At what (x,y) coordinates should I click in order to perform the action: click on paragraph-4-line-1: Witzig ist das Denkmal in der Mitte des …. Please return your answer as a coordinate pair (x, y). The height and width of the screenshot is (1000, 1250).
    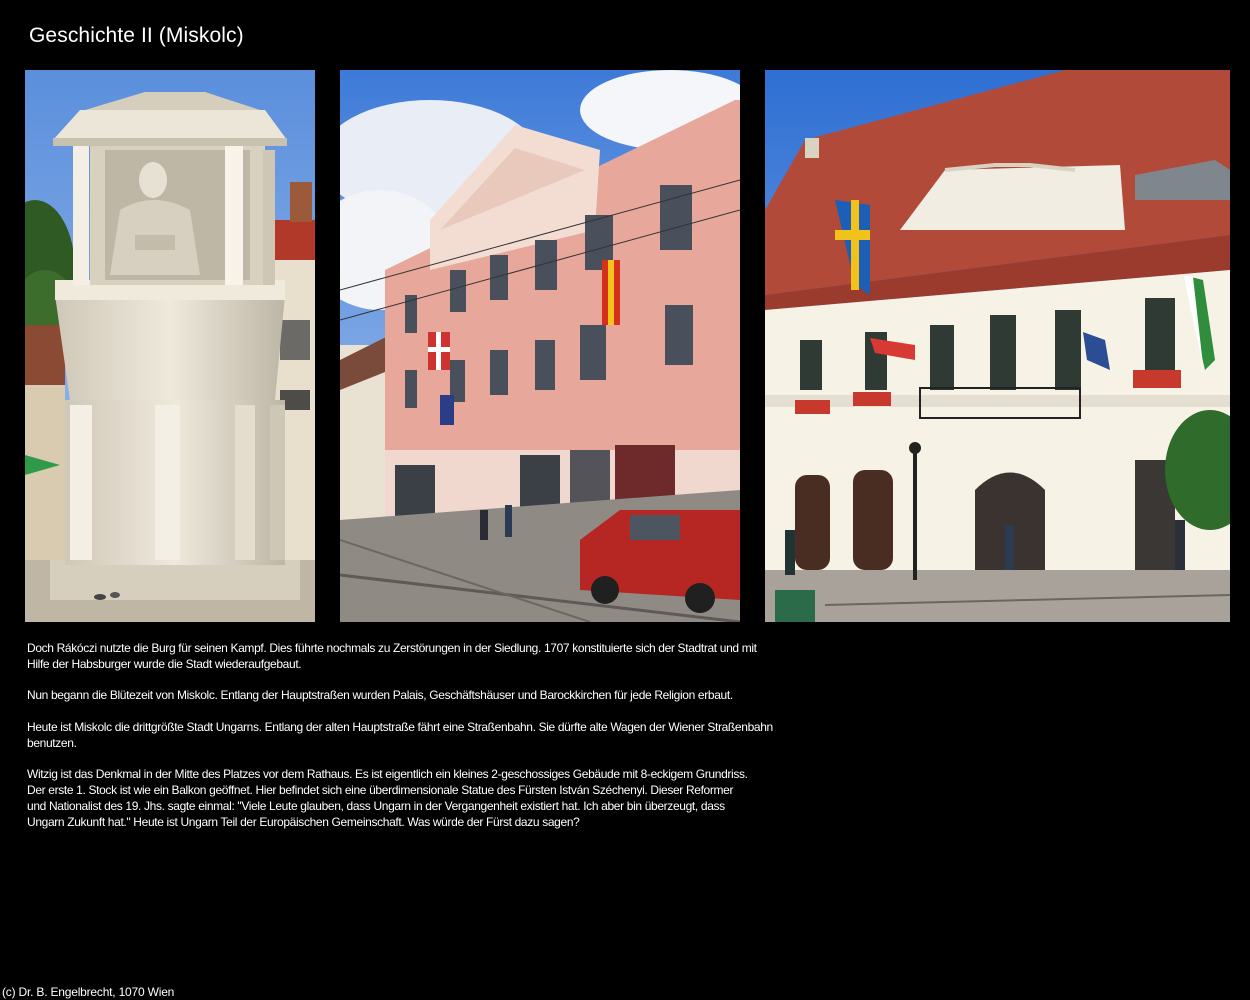
    Looking at the image, I should click on (387, 774).